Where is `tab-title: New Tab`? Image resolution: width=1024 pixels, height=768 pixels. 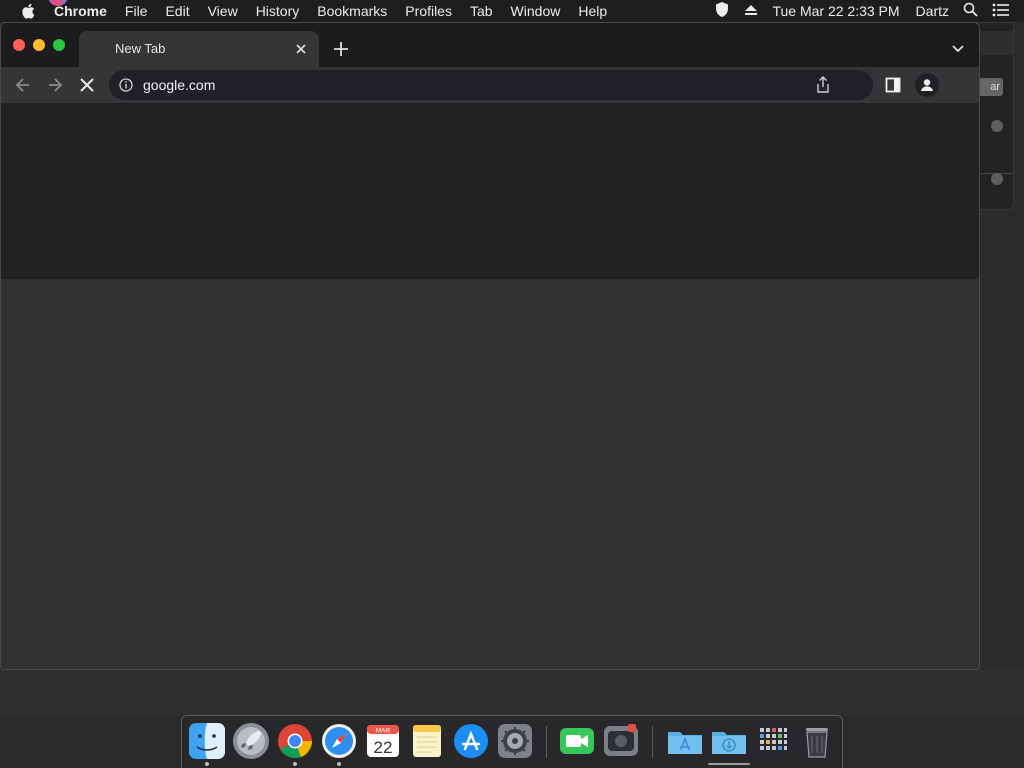
tab-title: New Tab is located at coordinates (140, 48).